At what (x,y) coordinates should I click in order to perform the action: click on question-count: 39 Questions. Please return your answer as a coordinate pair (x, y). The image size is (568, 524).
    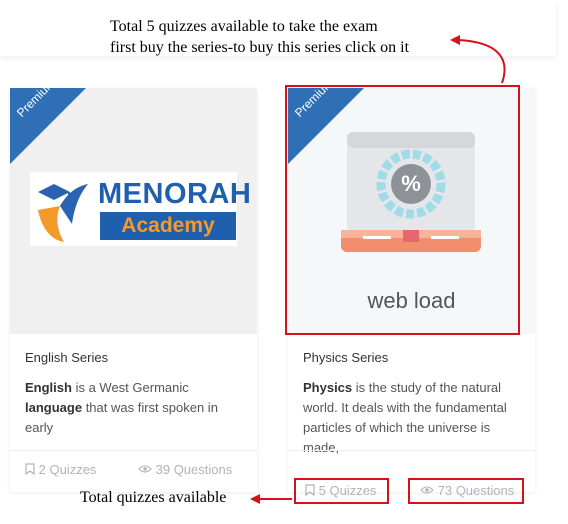
    Looking at the image, I should click on (185, 469).